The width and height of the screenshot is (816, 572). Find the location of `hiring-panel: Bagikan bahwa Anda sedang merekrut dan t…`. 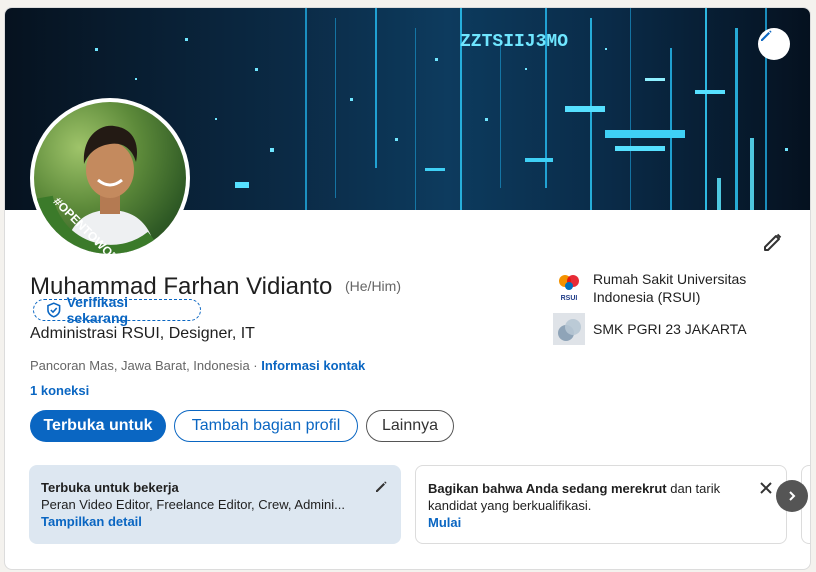

hiring-panel: Bagikan bahwa Anda sedang merekrut dan t… is located at coordinates (601, 504).